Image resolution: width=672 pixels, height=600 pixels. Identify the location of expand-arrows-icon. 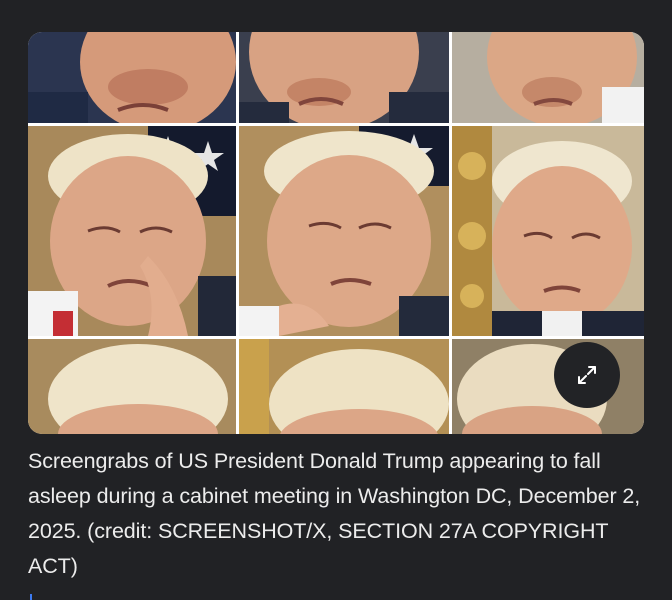
(587, 375).